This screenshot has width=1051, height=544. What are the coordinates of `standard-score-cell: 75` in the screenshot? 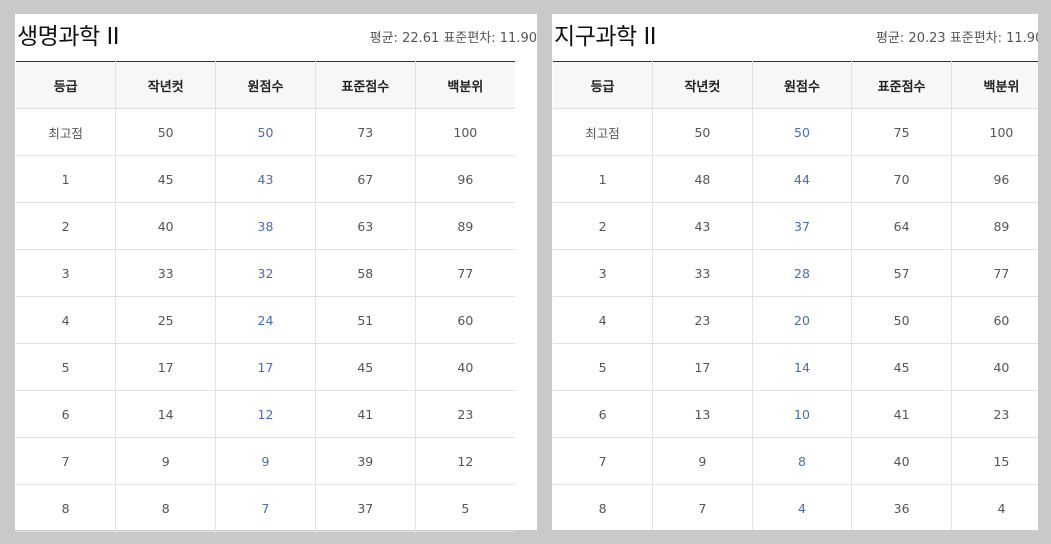 It's located at (901, 132).